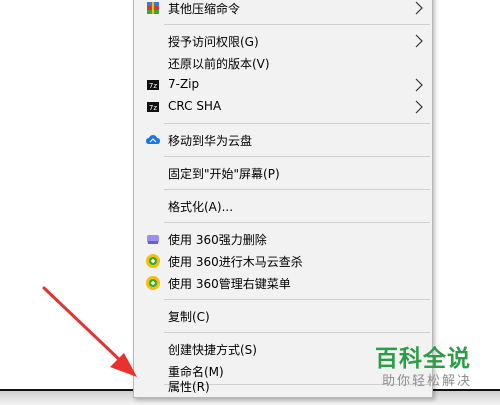 This screenshot has width=500, height=405. I want to click on menu-item-label: 创建快捷方式(S), so click(212, 350).